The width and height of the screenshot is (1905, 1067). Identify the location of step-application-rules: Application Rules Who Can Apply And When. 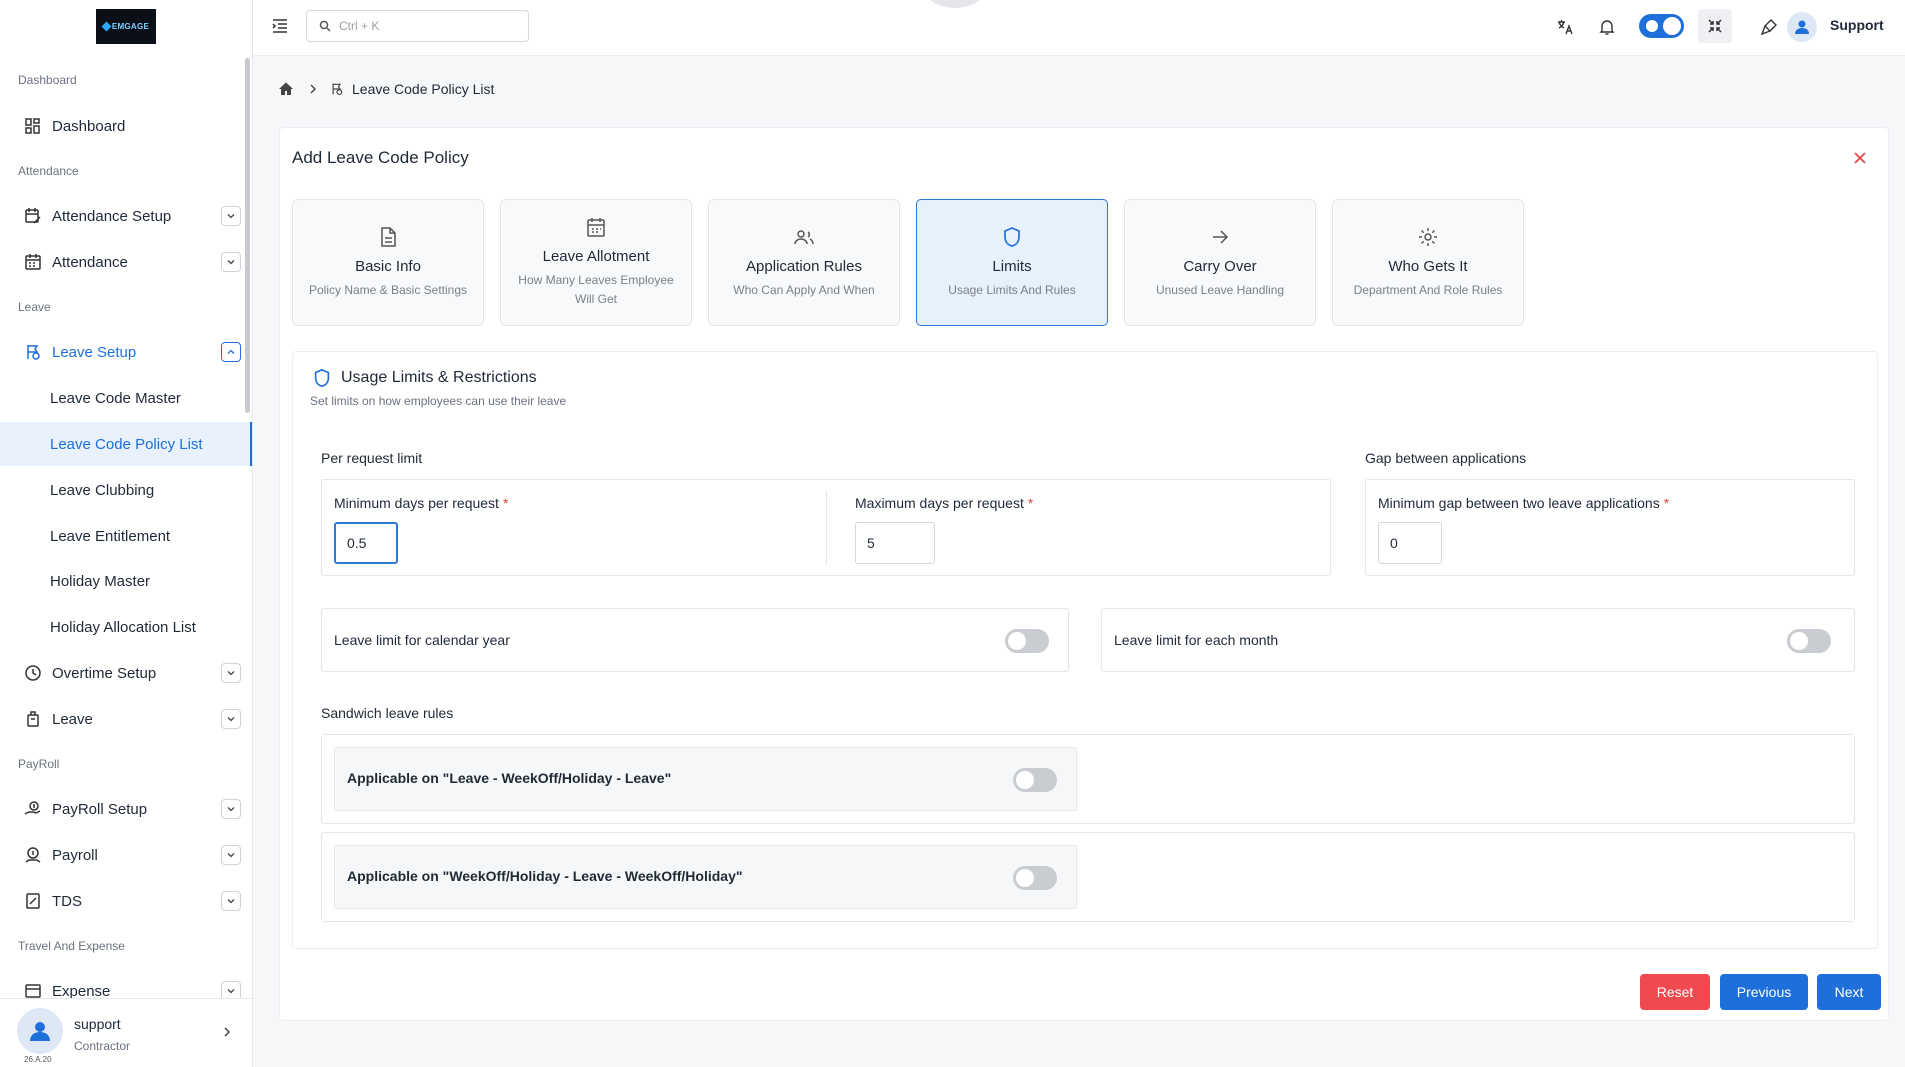
(804, 262).